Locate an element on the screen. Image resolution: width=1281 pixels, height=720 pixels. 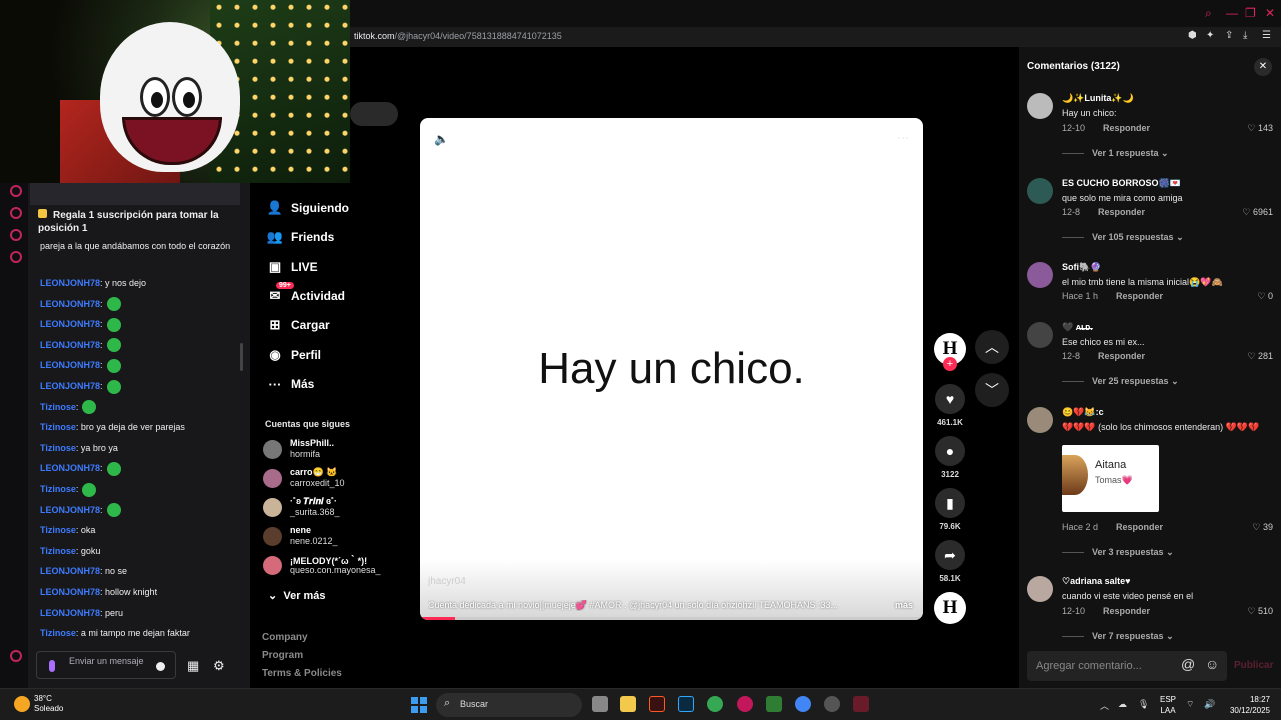
mention-icon: @ is located at coordinates (1188, 664).